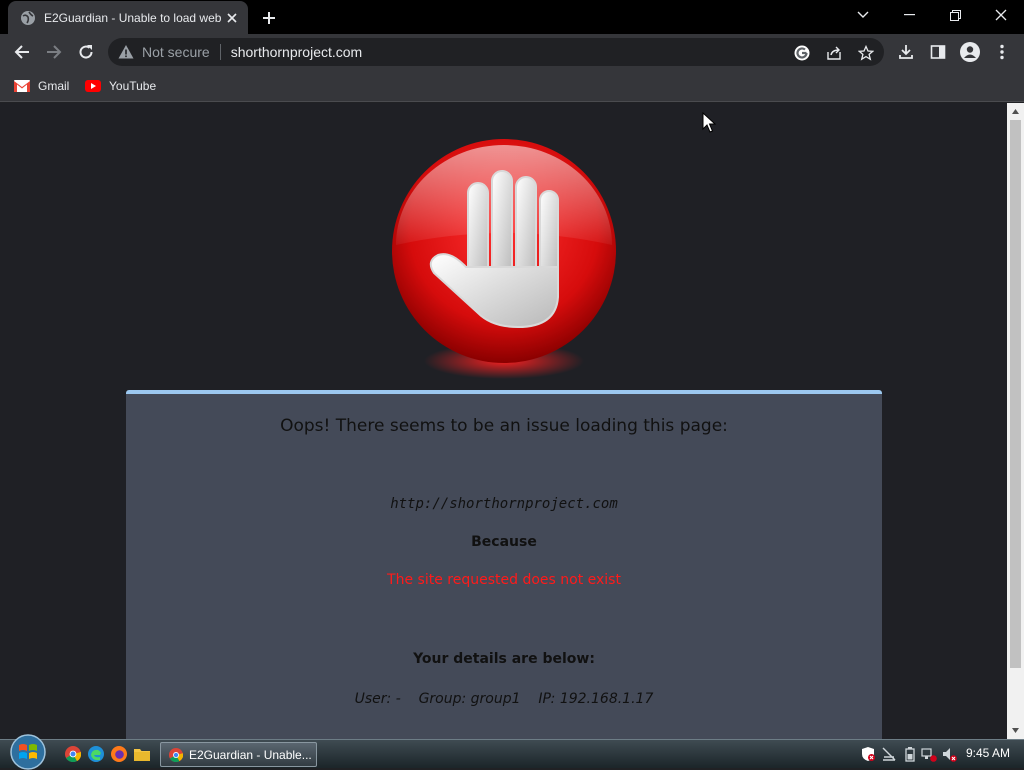 The height and width of the screenshot is (770, 1024). What do you see at coordinates (133, 17) in the screenshot?
I see `tab-title: E2Guardian - Unable to load web` at bounding box center [133, 17].